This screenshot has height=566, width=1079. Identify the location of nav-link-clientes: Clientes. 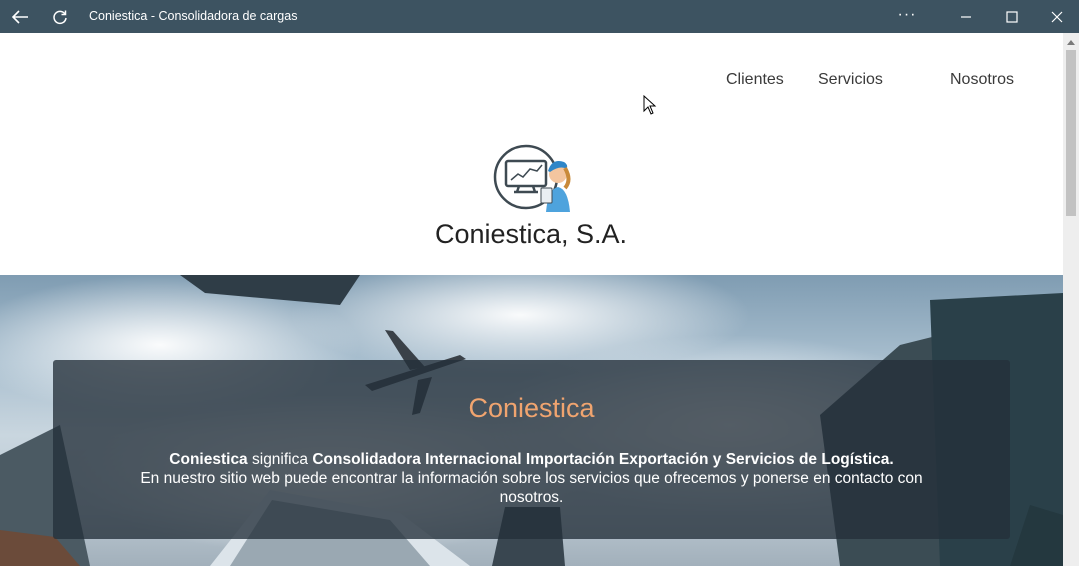
(755, 80).